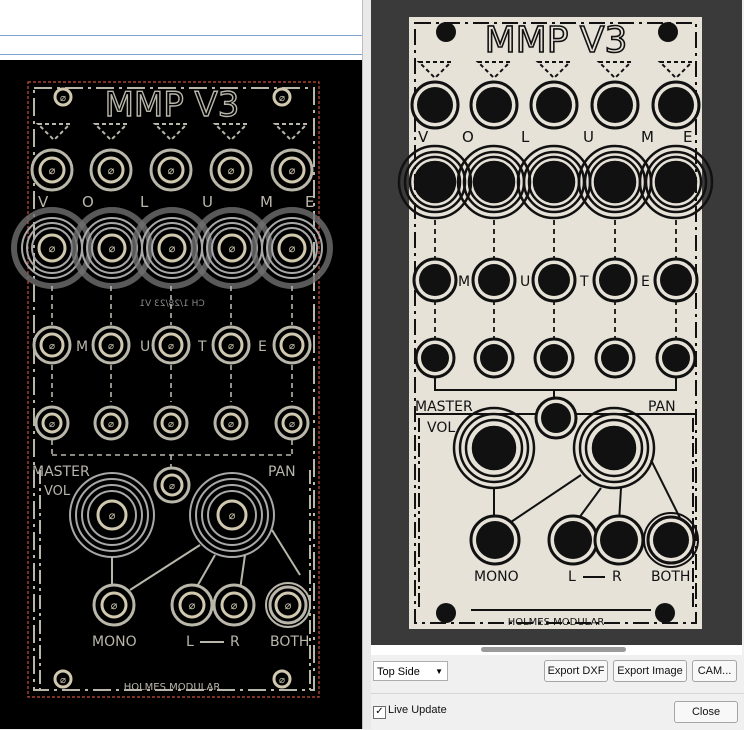 The height and width of the screenshot is (730, 744). I want to click on output-jacks-row: ⌀ ⌀ ⌀ ⌀, so click(201, 605).